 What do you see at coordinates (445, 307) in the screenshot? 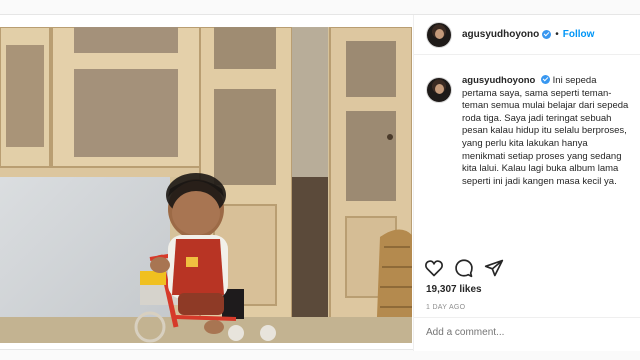
I see `post-timestamp: 1 DAY AGO` at bounding box center [445, 307].